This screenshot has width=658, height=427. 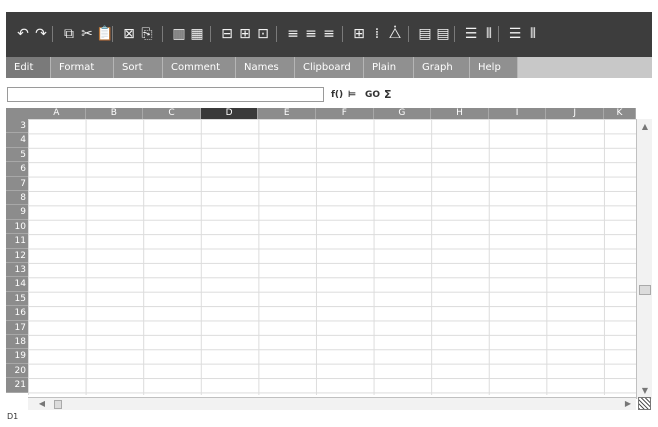 I want to click on column-header-d: D, so click(x=229, y=113).